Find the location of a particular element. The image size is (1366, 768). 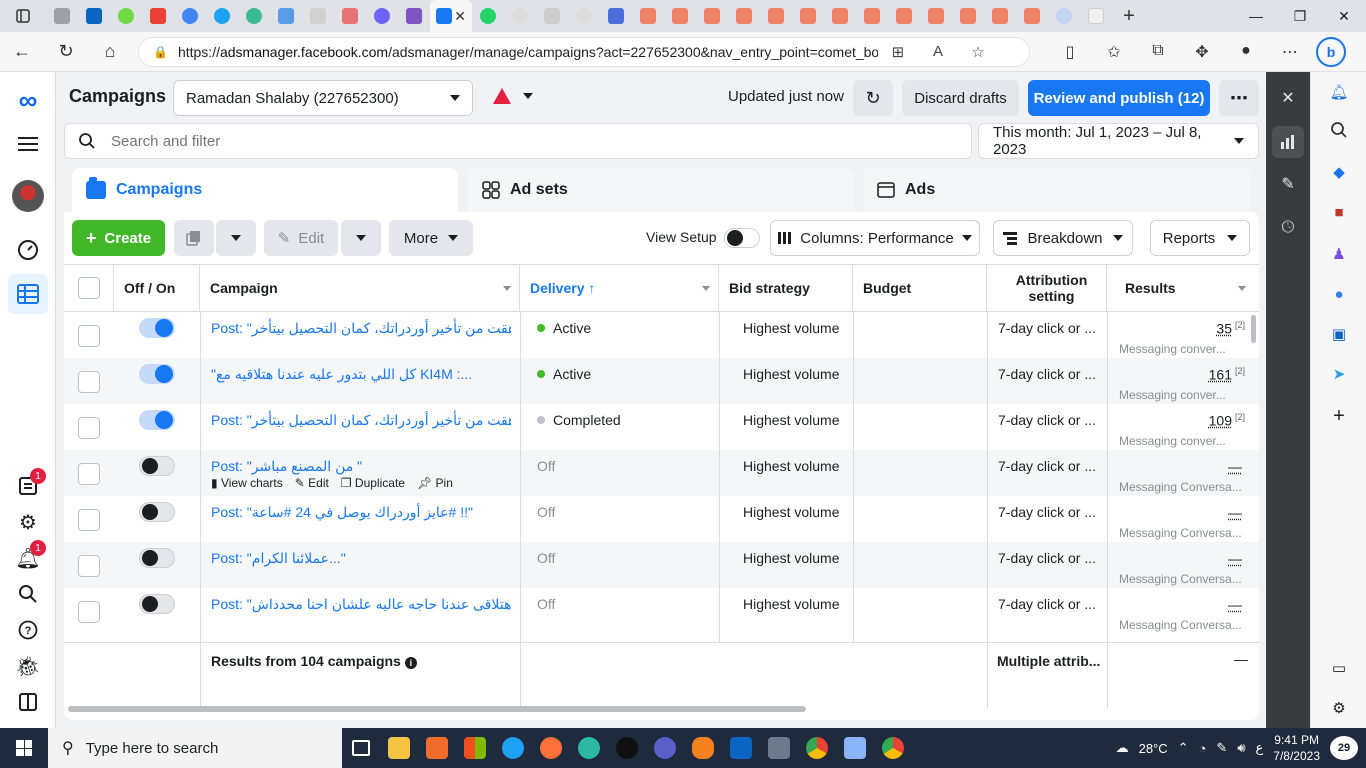

more-options-button: ⋯ is located at coordinates (1239, 98).